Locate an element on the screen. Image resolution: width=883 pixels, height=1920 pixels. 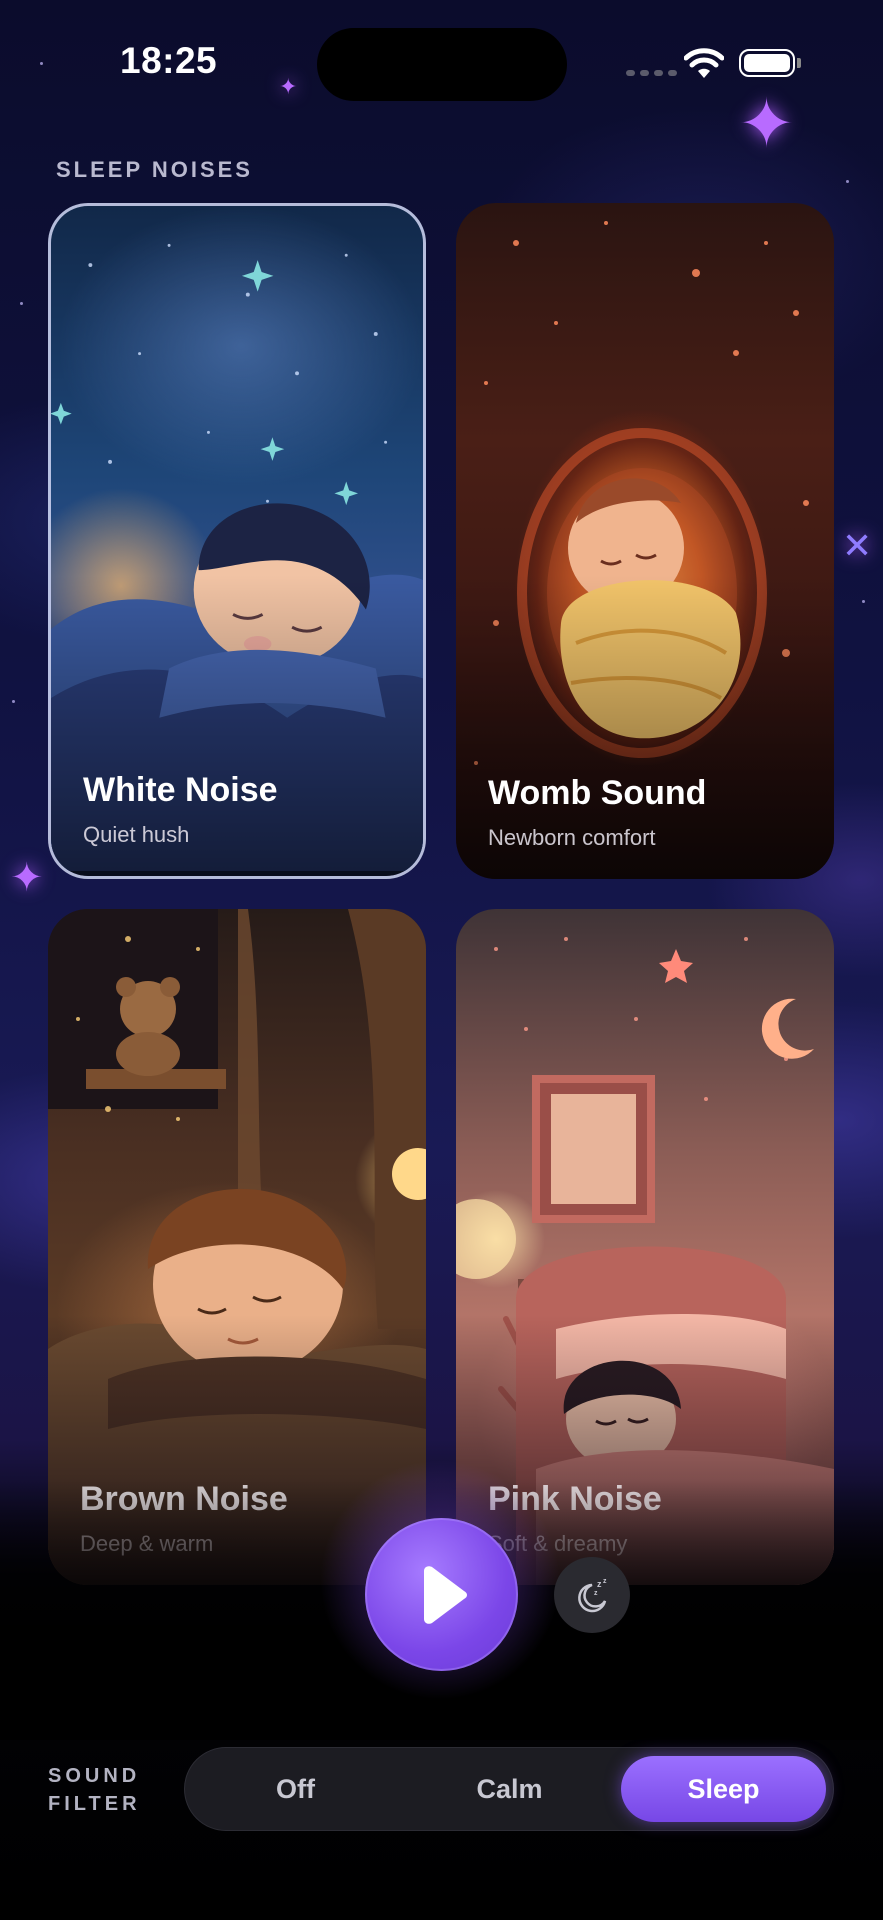
filter-option-sleep: Sleep is located at coordinates (723, 1789).